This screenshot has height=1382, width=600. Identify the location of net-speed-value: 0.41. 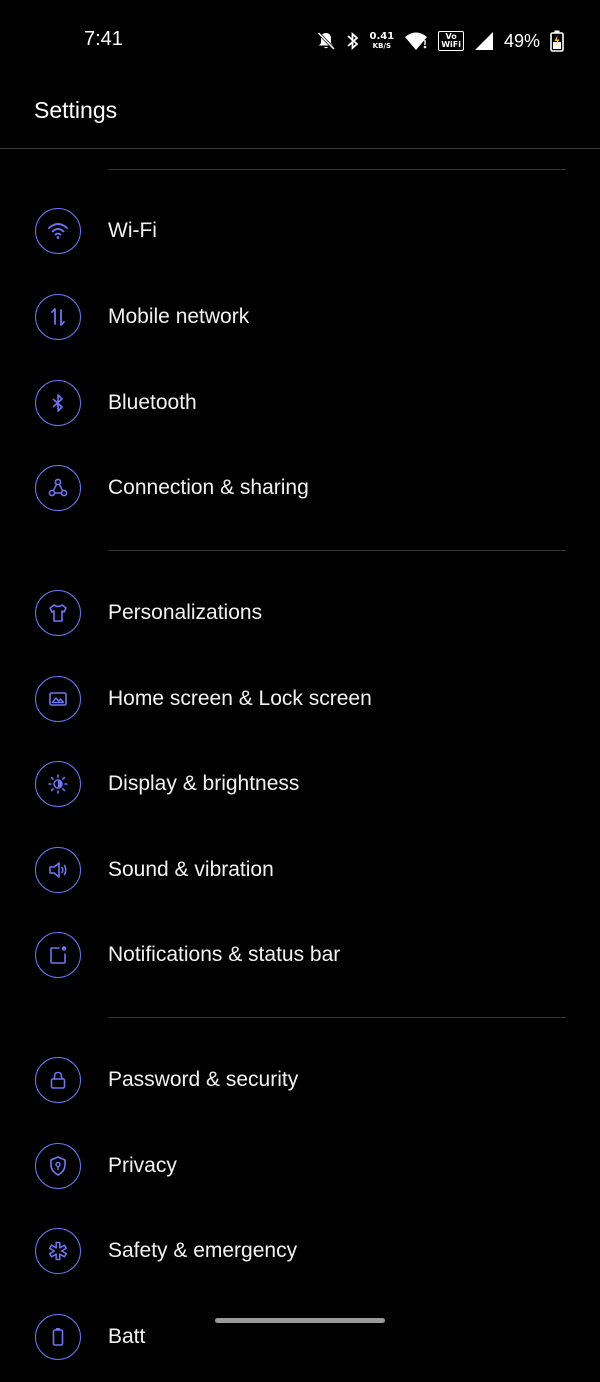
(382, 36).